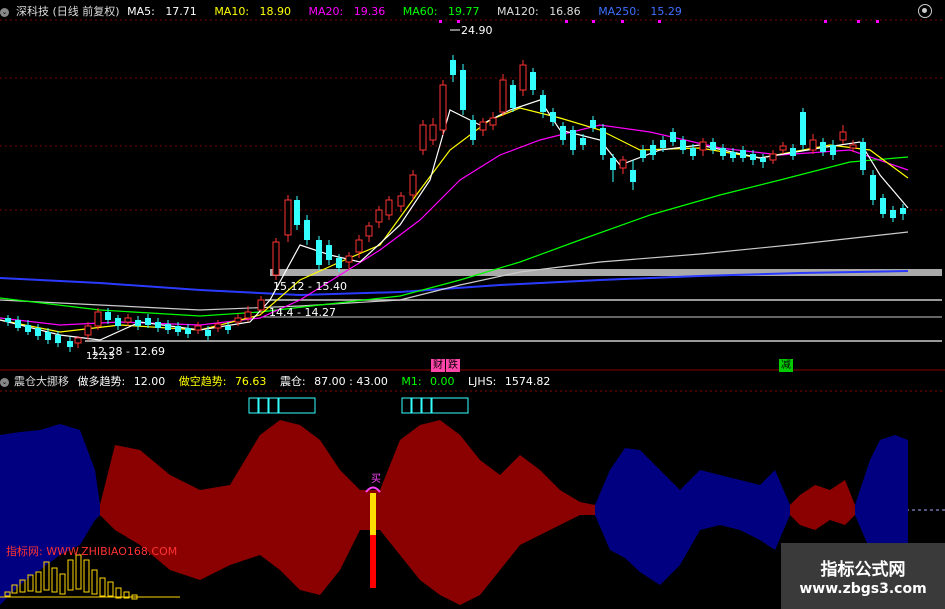 This screenshot has width=945, height=609. Describe the element at coordinates (438, 365) in the screenshot. I see `event-tag-finance: 财` at that location.